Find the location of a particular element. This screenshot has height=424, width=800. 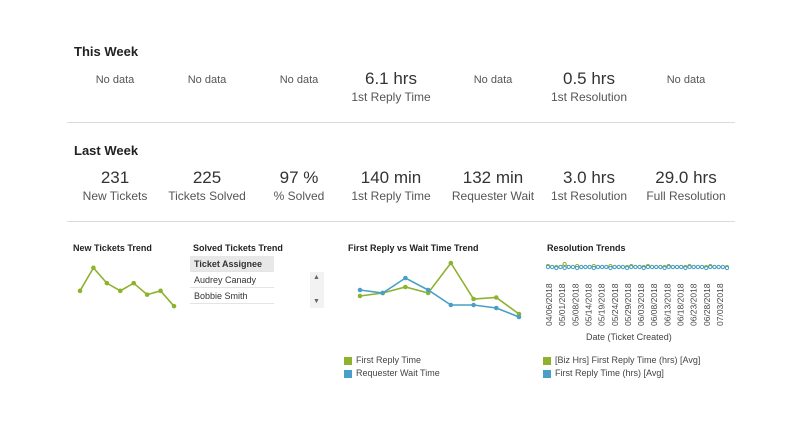

table-row: Audrey Canady is located at coordinates (232, 280).